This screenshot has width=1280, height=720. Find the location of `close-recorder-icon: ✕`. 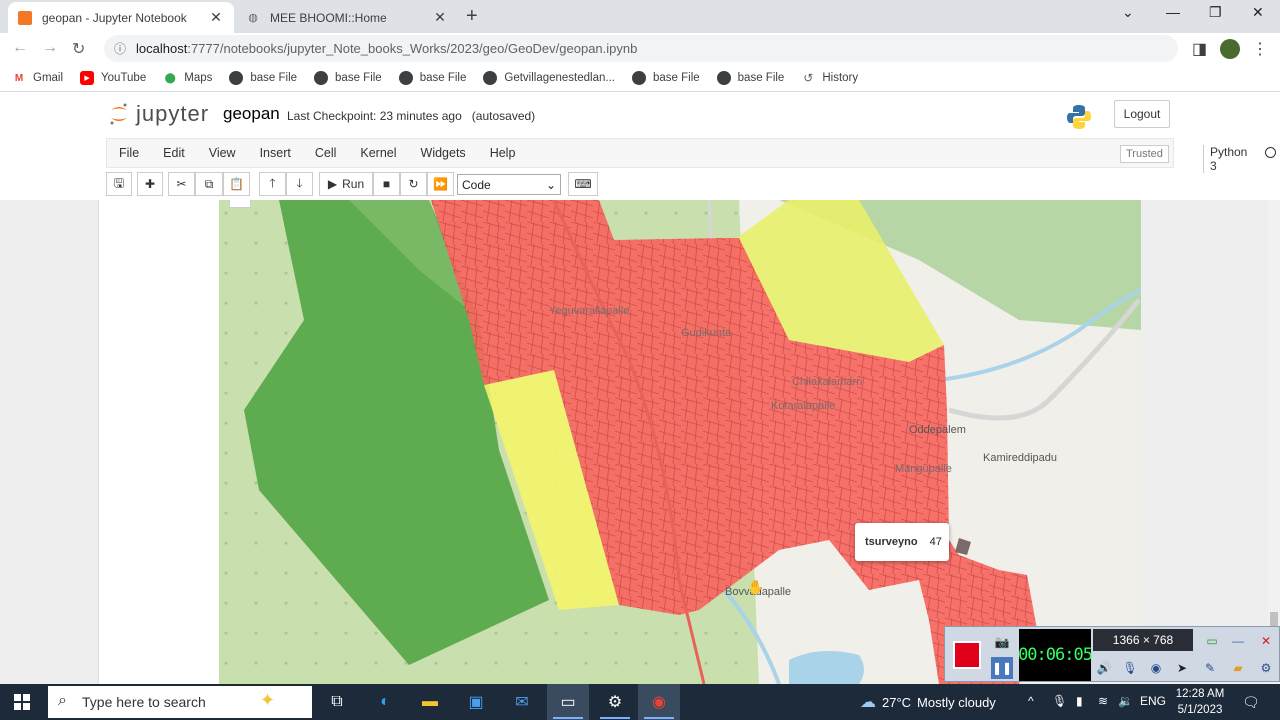

close-recorder-icon: ✕ is located at coordinates (1266, 641).